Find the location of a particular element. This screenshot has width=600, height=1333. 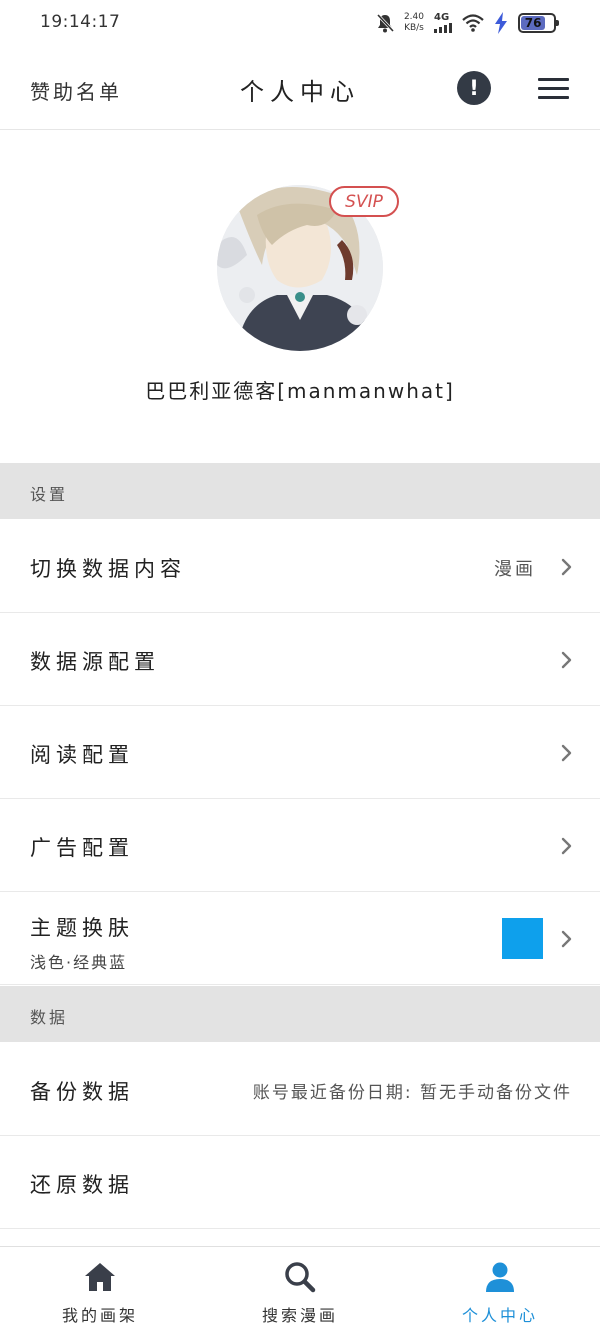

switch-data-content-row: 切换数据内容 漫画 is located at coordinates (300, 566).